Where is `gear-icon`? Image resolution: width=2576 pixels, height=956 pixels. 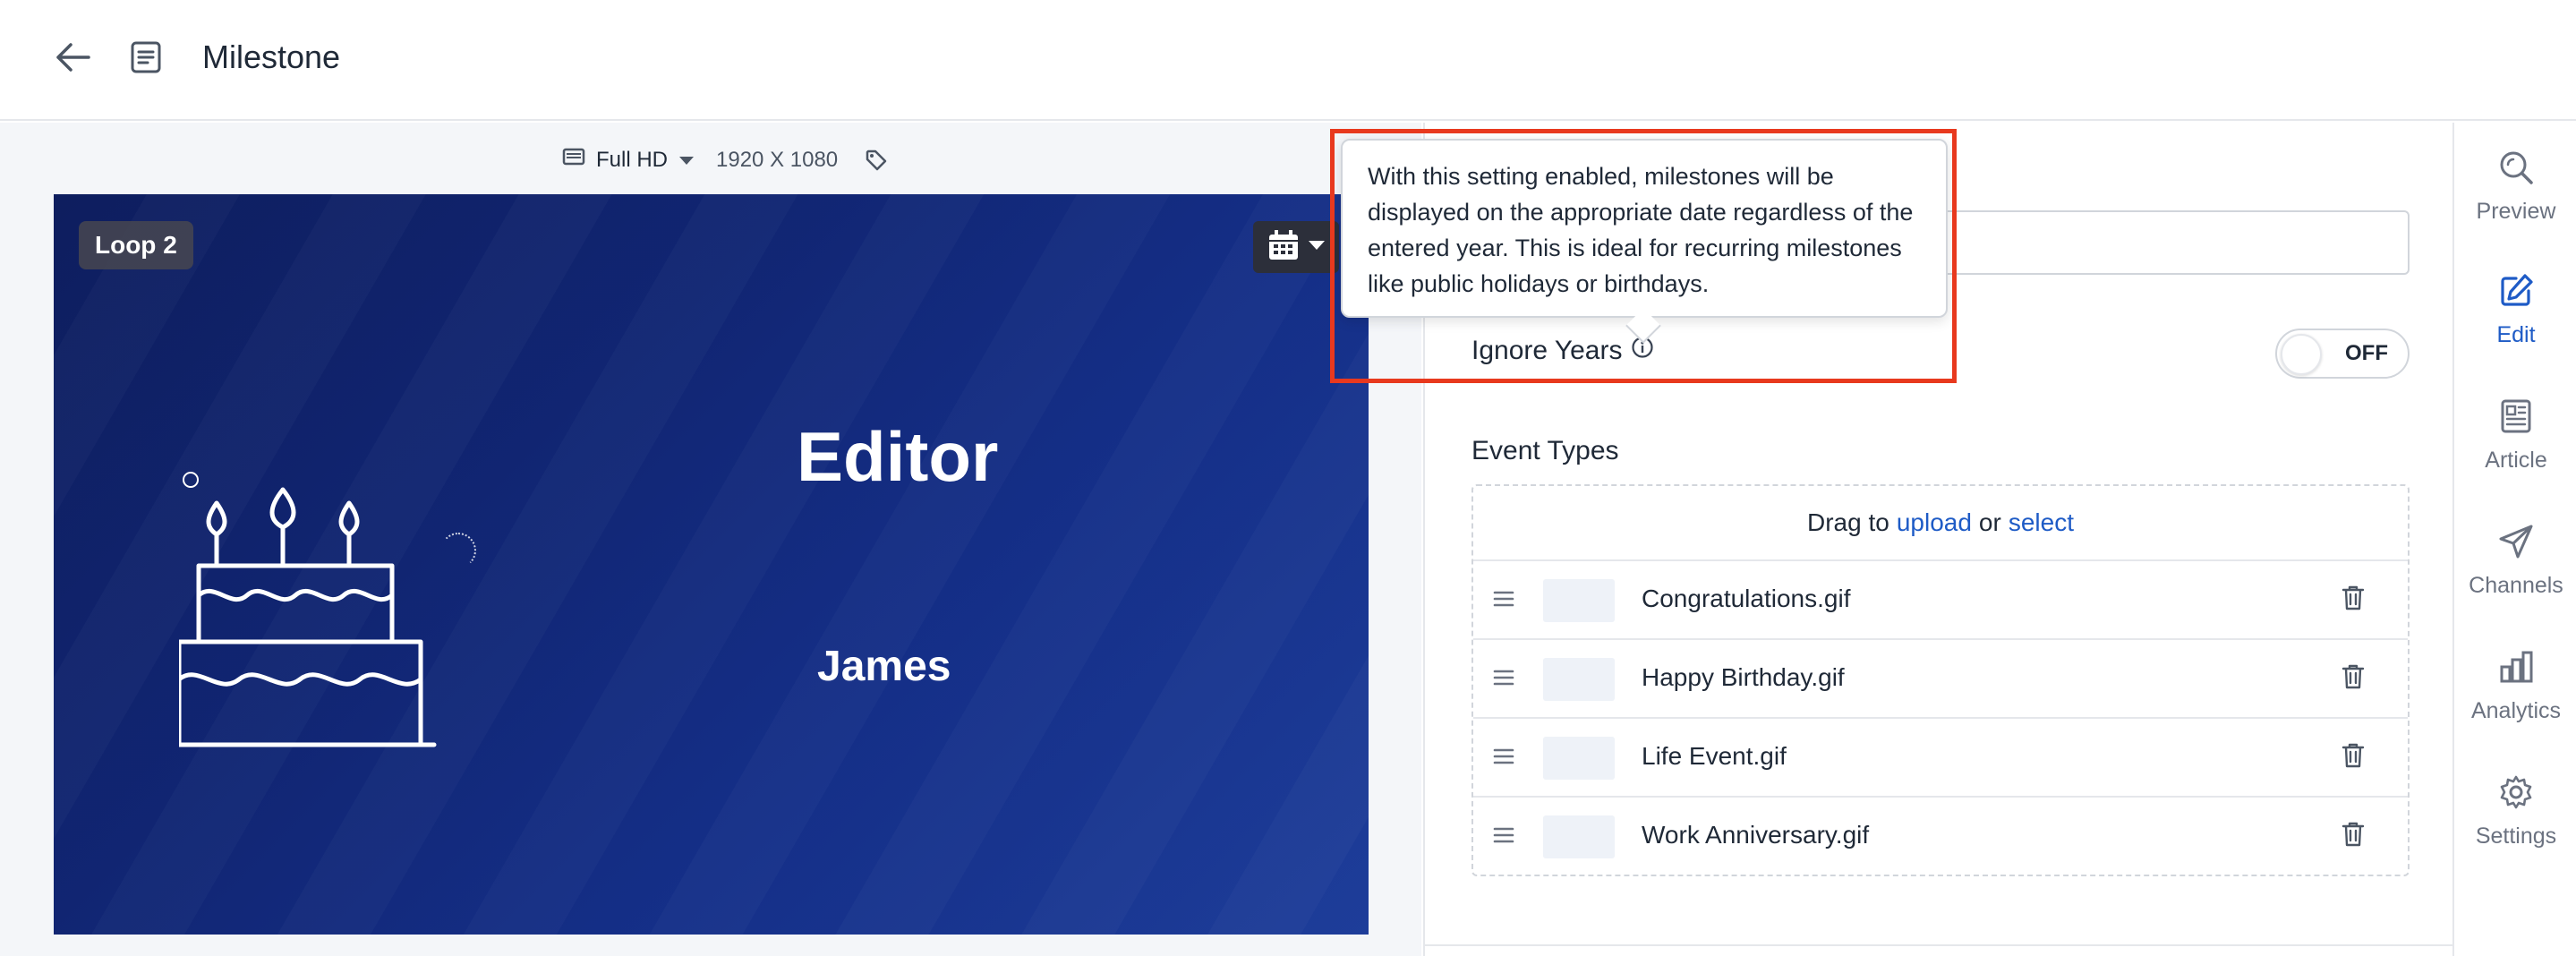 gear-icon is located at coordinates (2516, 794).